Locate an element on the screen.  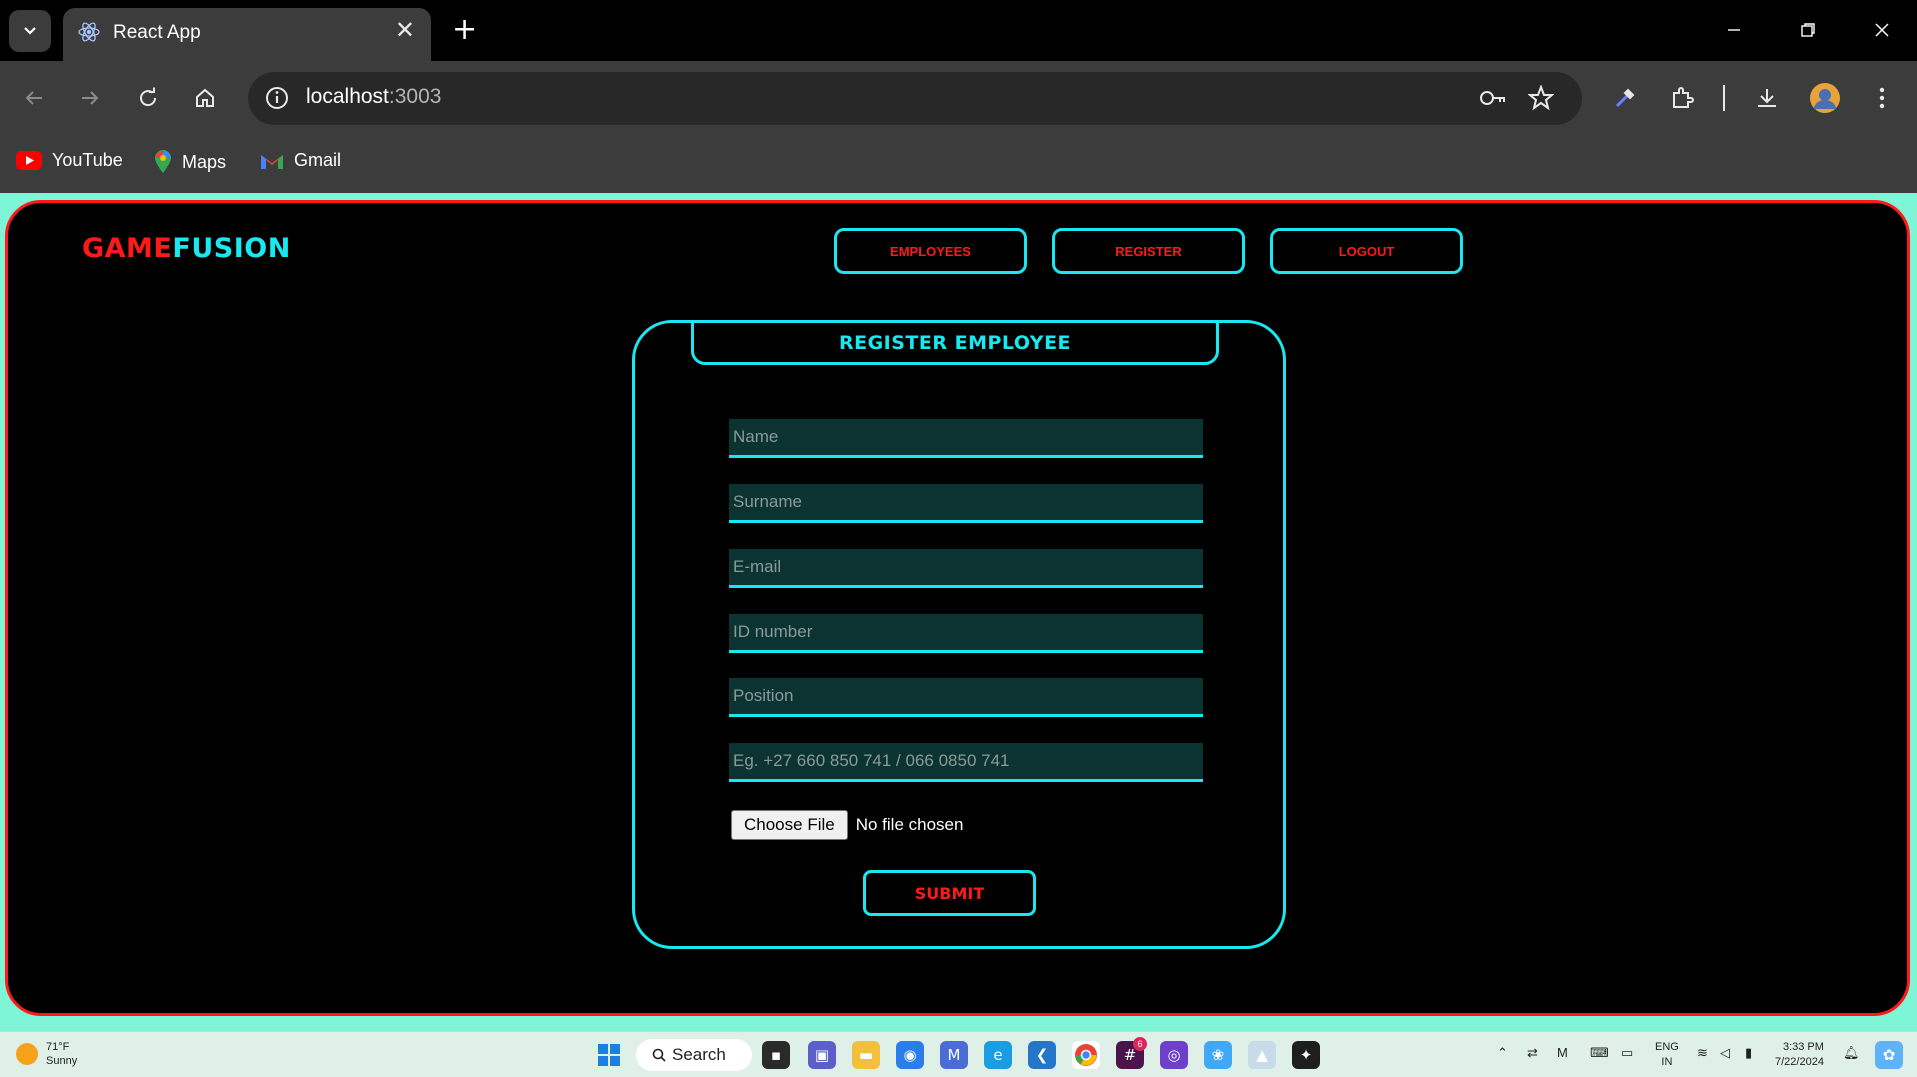
submit-button: SUBMIT is located at coordinates (949, 893).